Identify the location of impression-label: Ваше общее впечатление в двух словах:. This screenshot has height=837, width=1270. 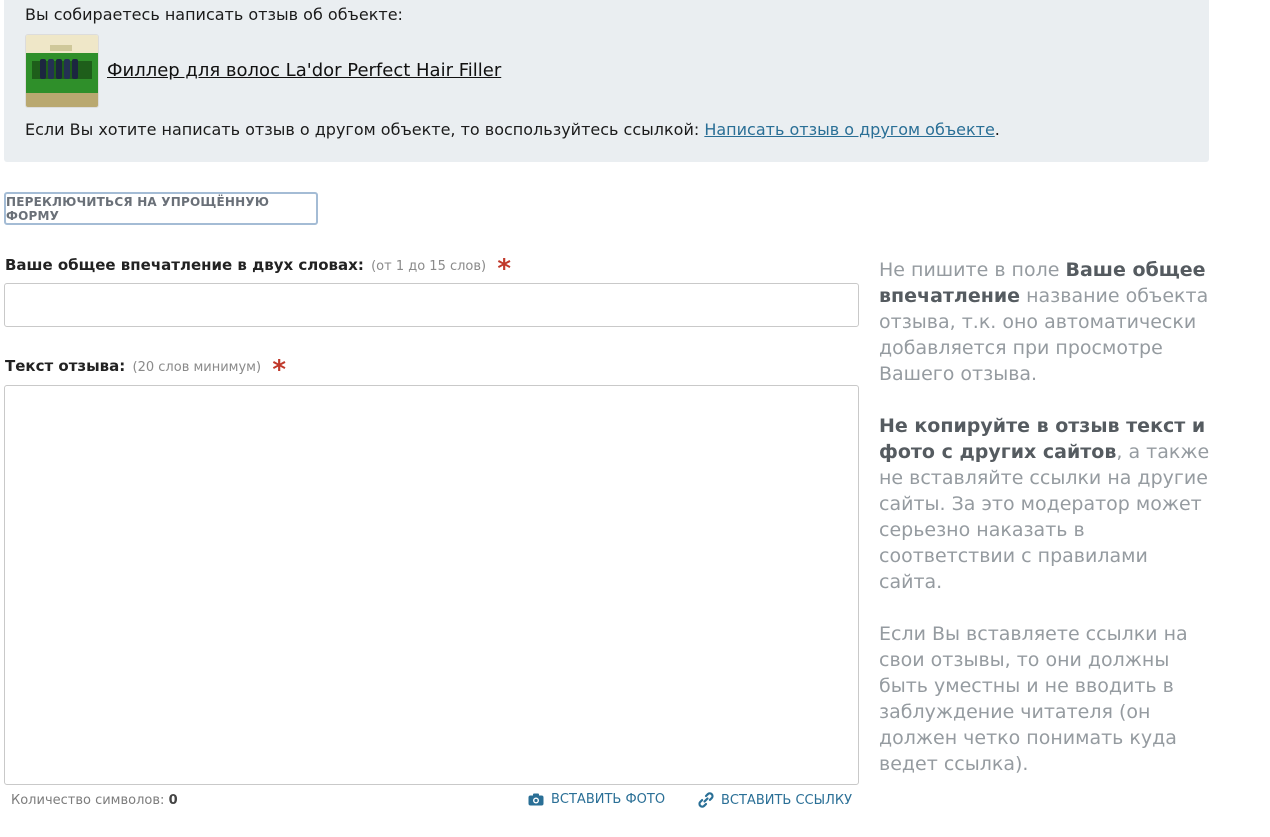
(184, 265).